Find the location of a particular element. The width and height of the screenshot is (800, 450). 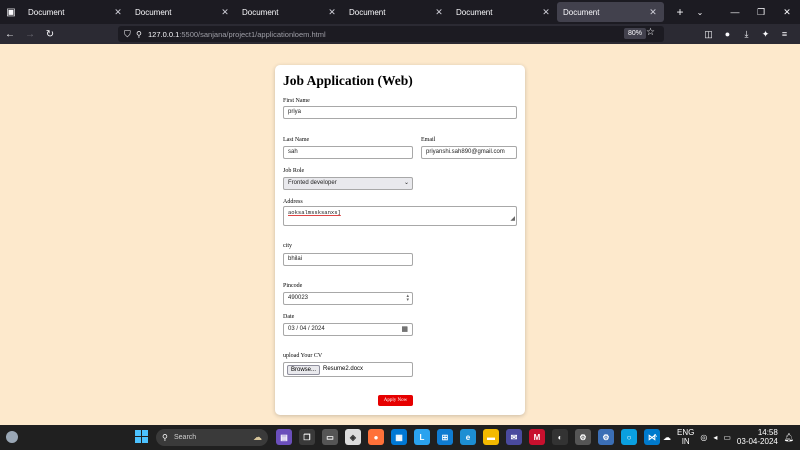

bookmark-star-icon: ☆ is located at coordinates (650, 32).